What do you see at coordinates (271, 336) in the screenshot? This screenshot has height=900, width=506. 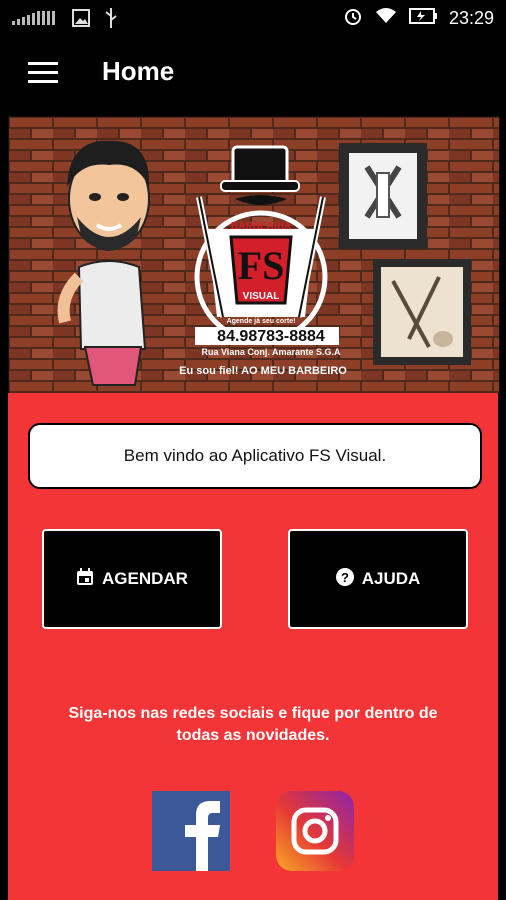 I see `svg-text: 84.98783-8884` at bounding box center [271, 336].